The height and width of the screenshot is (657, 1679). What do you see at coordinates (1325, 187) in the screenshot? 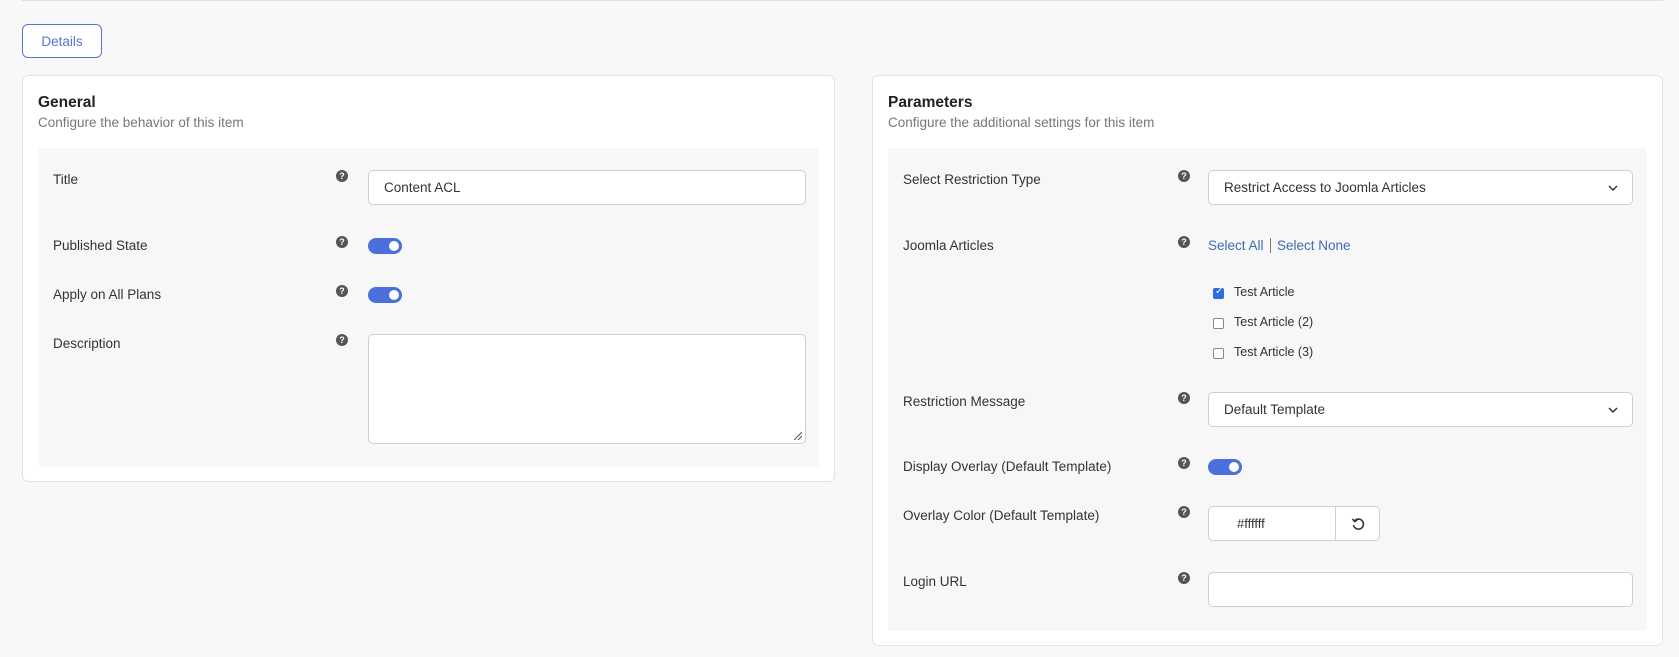
I see `restriction-type-value: Restrict Access to Joomla Articles` at bounding box center [1325, 187].